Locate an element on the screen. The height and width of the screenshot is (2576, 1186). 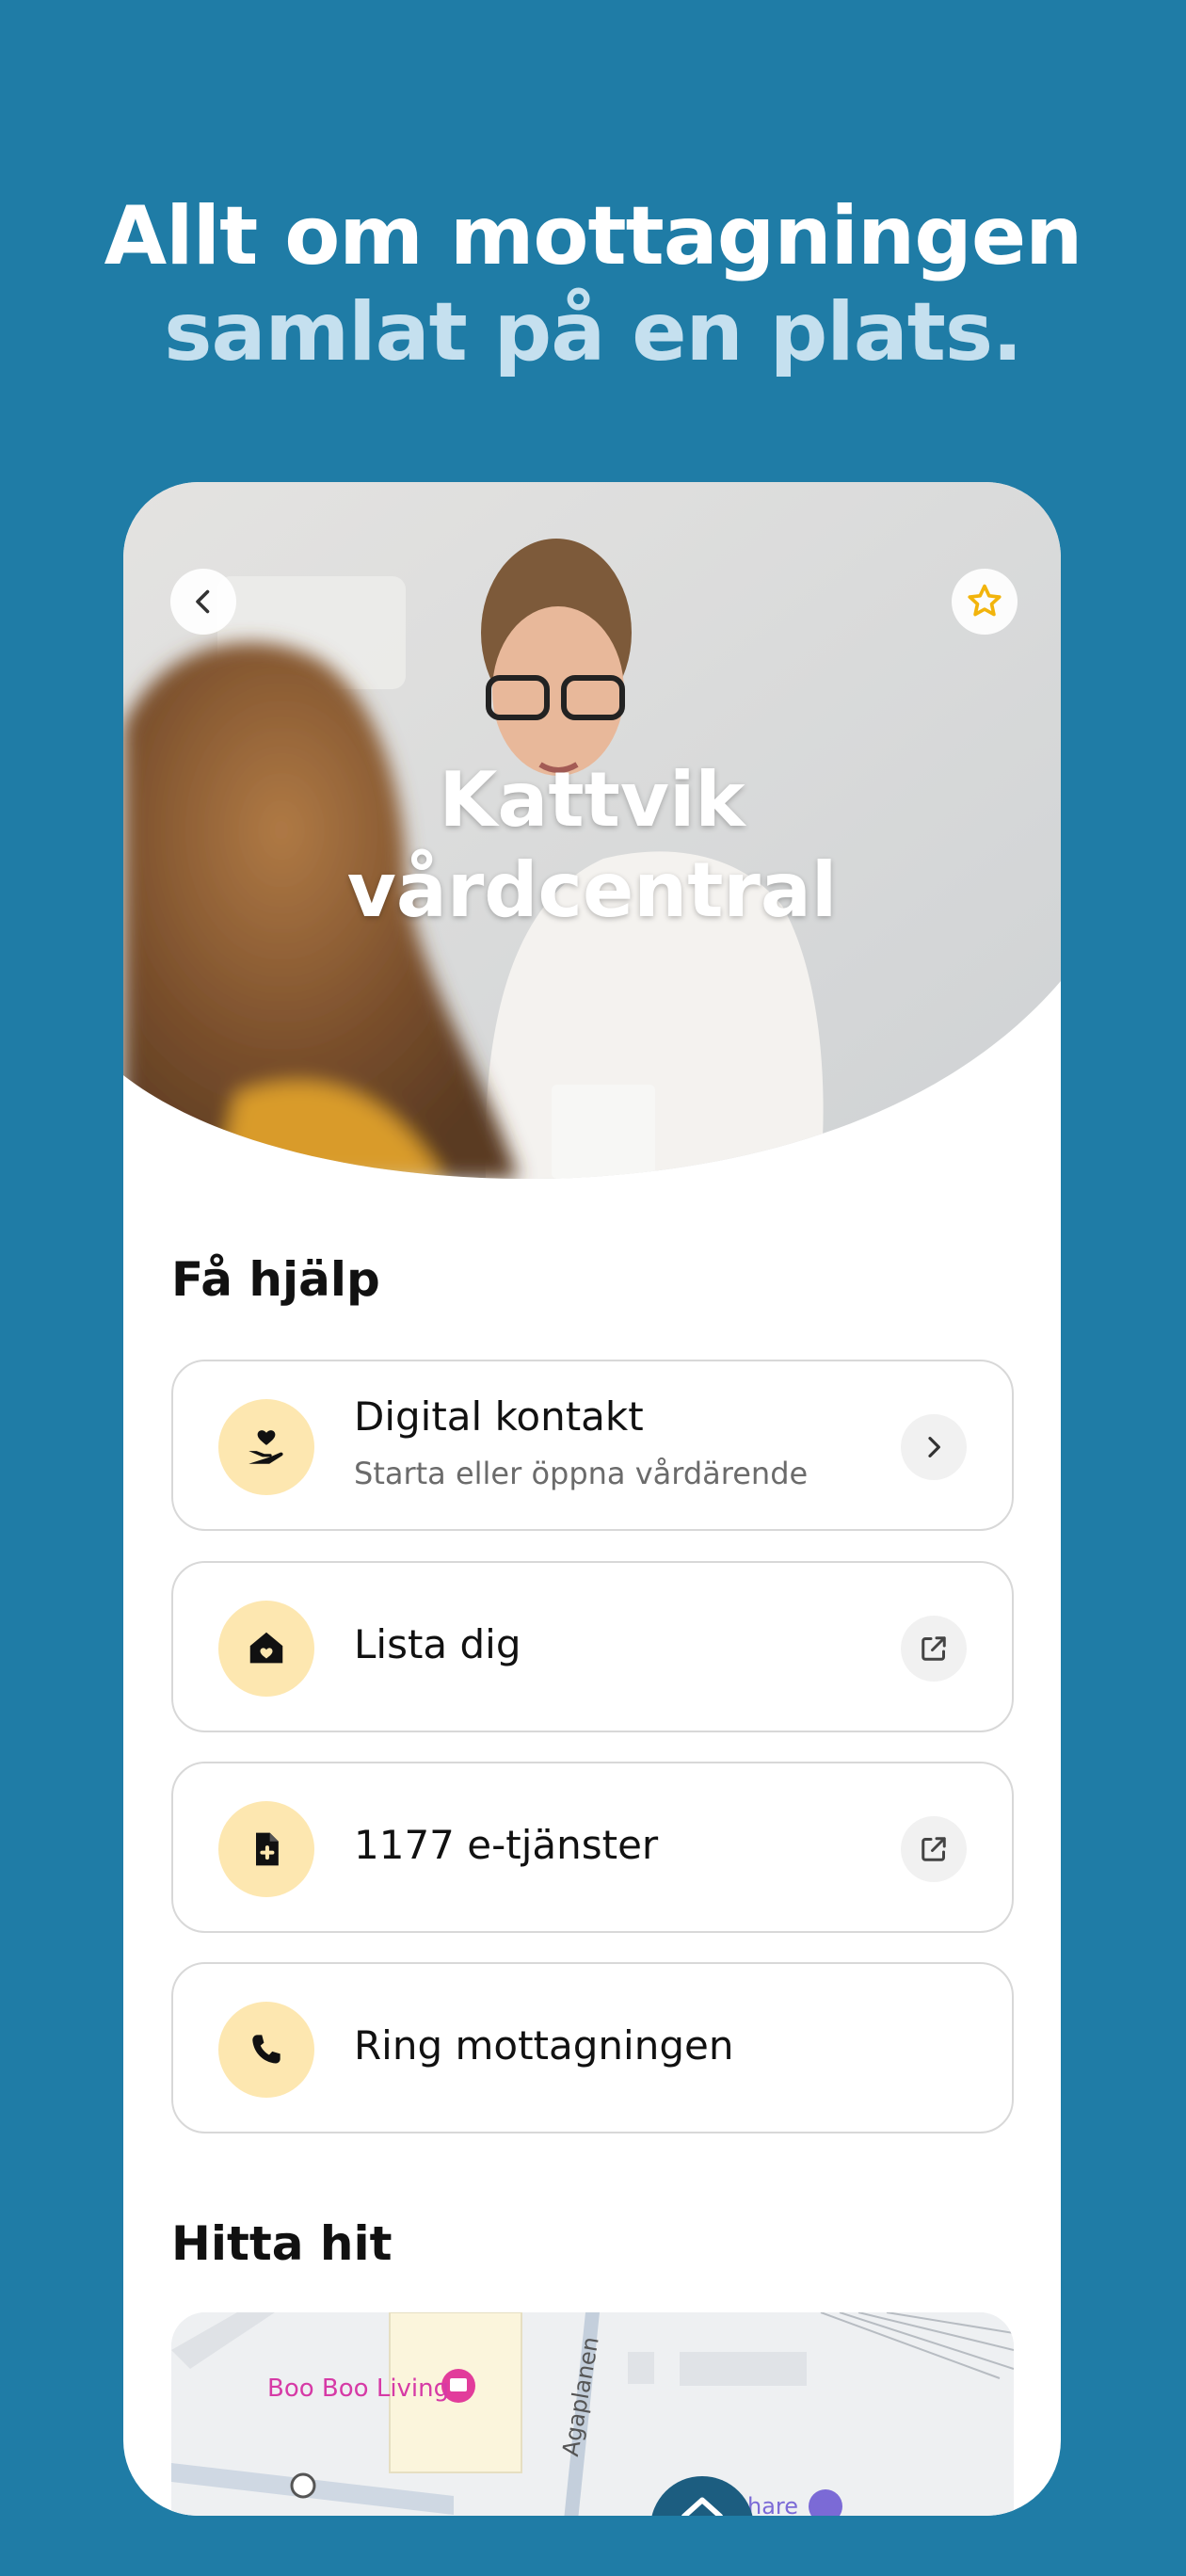
promo-line-2: samlat på en plats. is located at coordinates (593, 332).